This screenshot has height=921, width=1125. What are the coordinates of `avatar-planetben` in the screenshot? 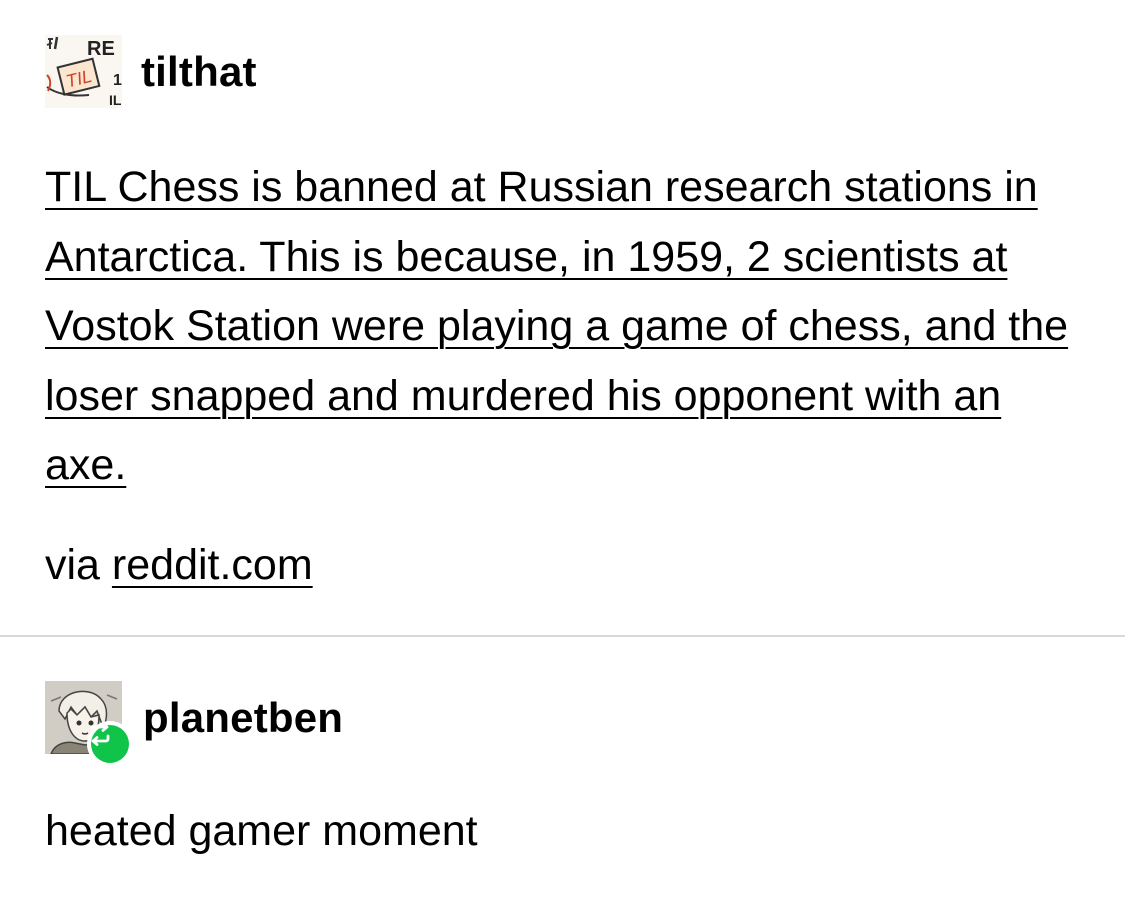 It's located at (89, 724).